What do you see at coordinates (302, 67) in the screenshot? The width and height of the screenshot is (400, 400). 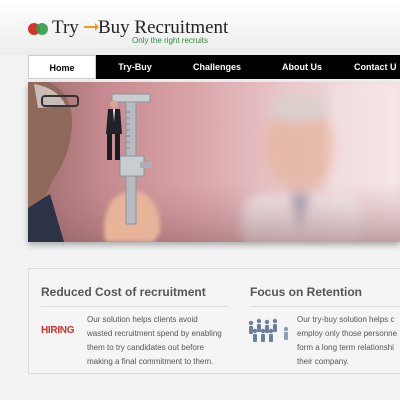 I see `nav-item-about-us: About Us` at bounding box center [302, 67].